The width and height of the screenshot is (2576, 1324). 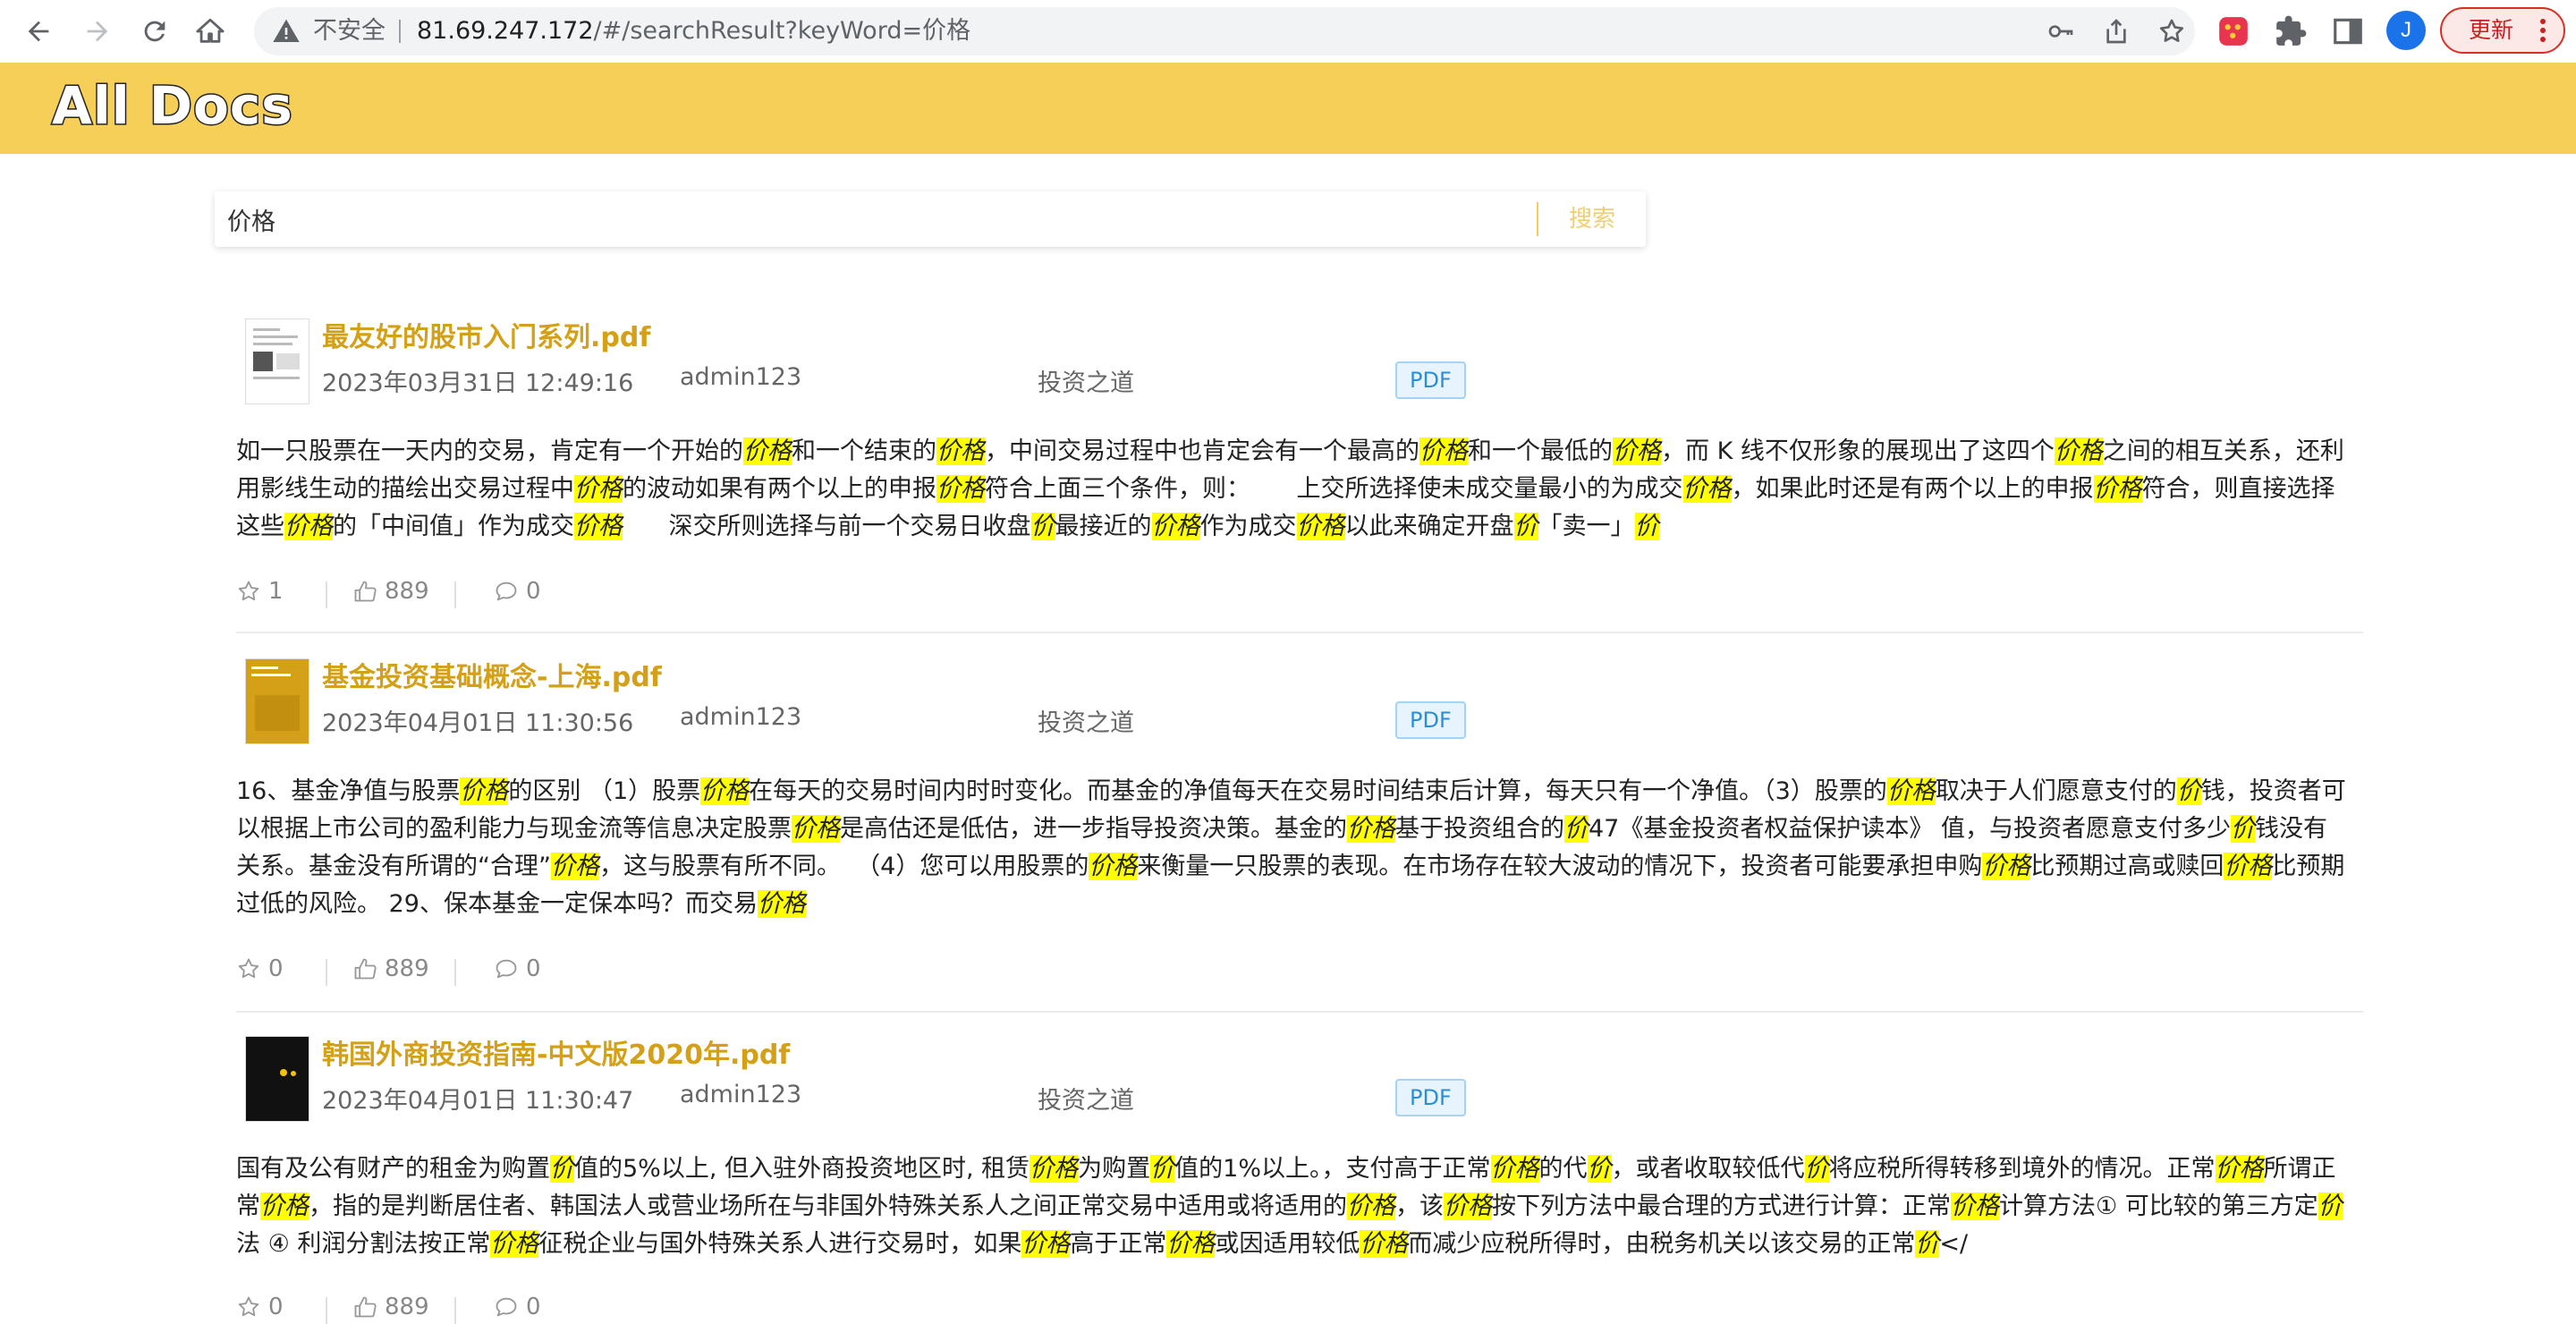 I want to click on bookmark-button, so click(x=2171, y=31).